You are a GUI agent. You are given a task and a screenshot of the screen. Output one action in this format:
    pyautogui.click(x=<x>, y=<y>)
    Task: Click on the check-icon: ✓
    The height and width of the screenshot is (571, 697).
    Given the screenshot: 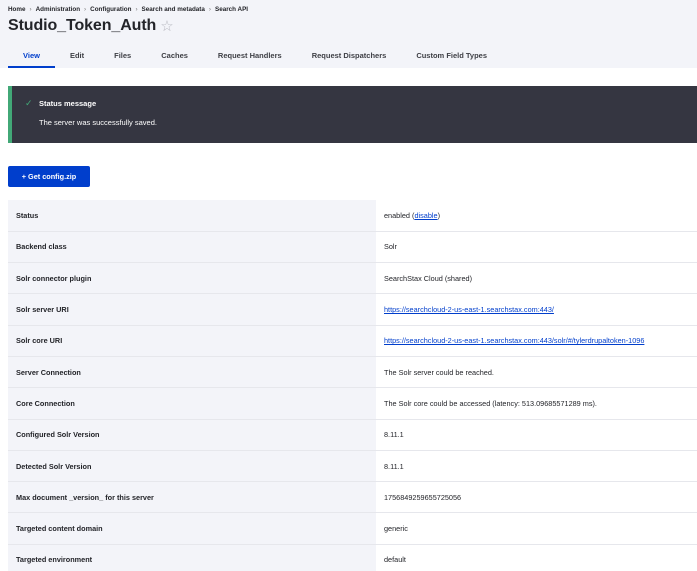 What is the action you would take?
    pyautogui.click(x=29, y=103)
    